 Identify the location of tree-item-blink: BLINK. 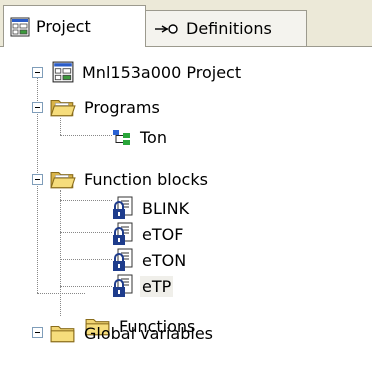
(151, 208).